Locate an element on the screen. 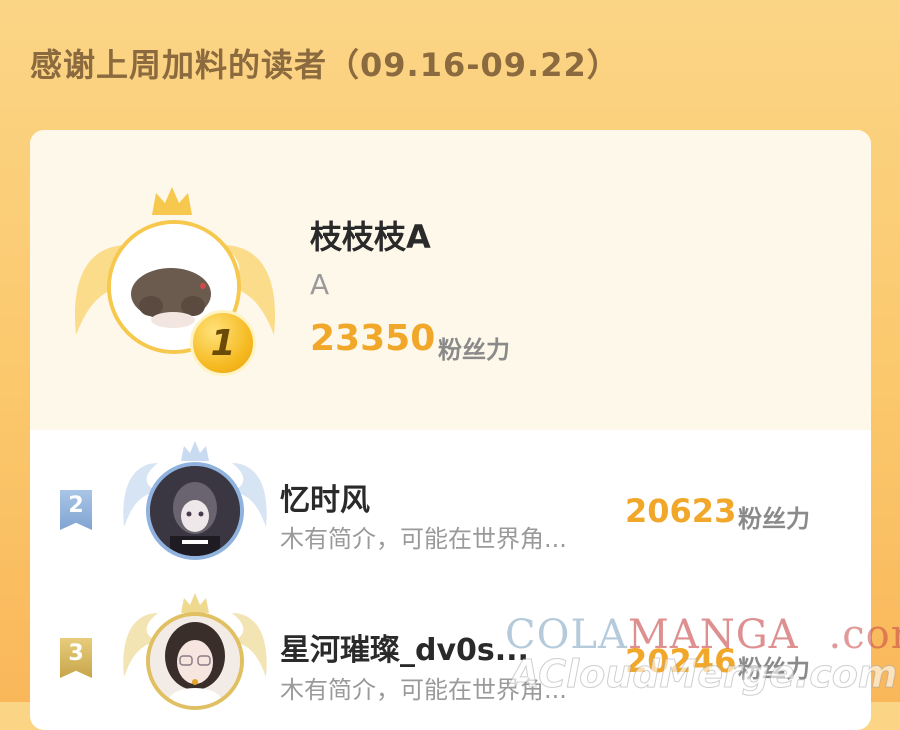 The image size is (900, 730). top-reader-avatar-frame: 1 is located at coordinates (175, 280).